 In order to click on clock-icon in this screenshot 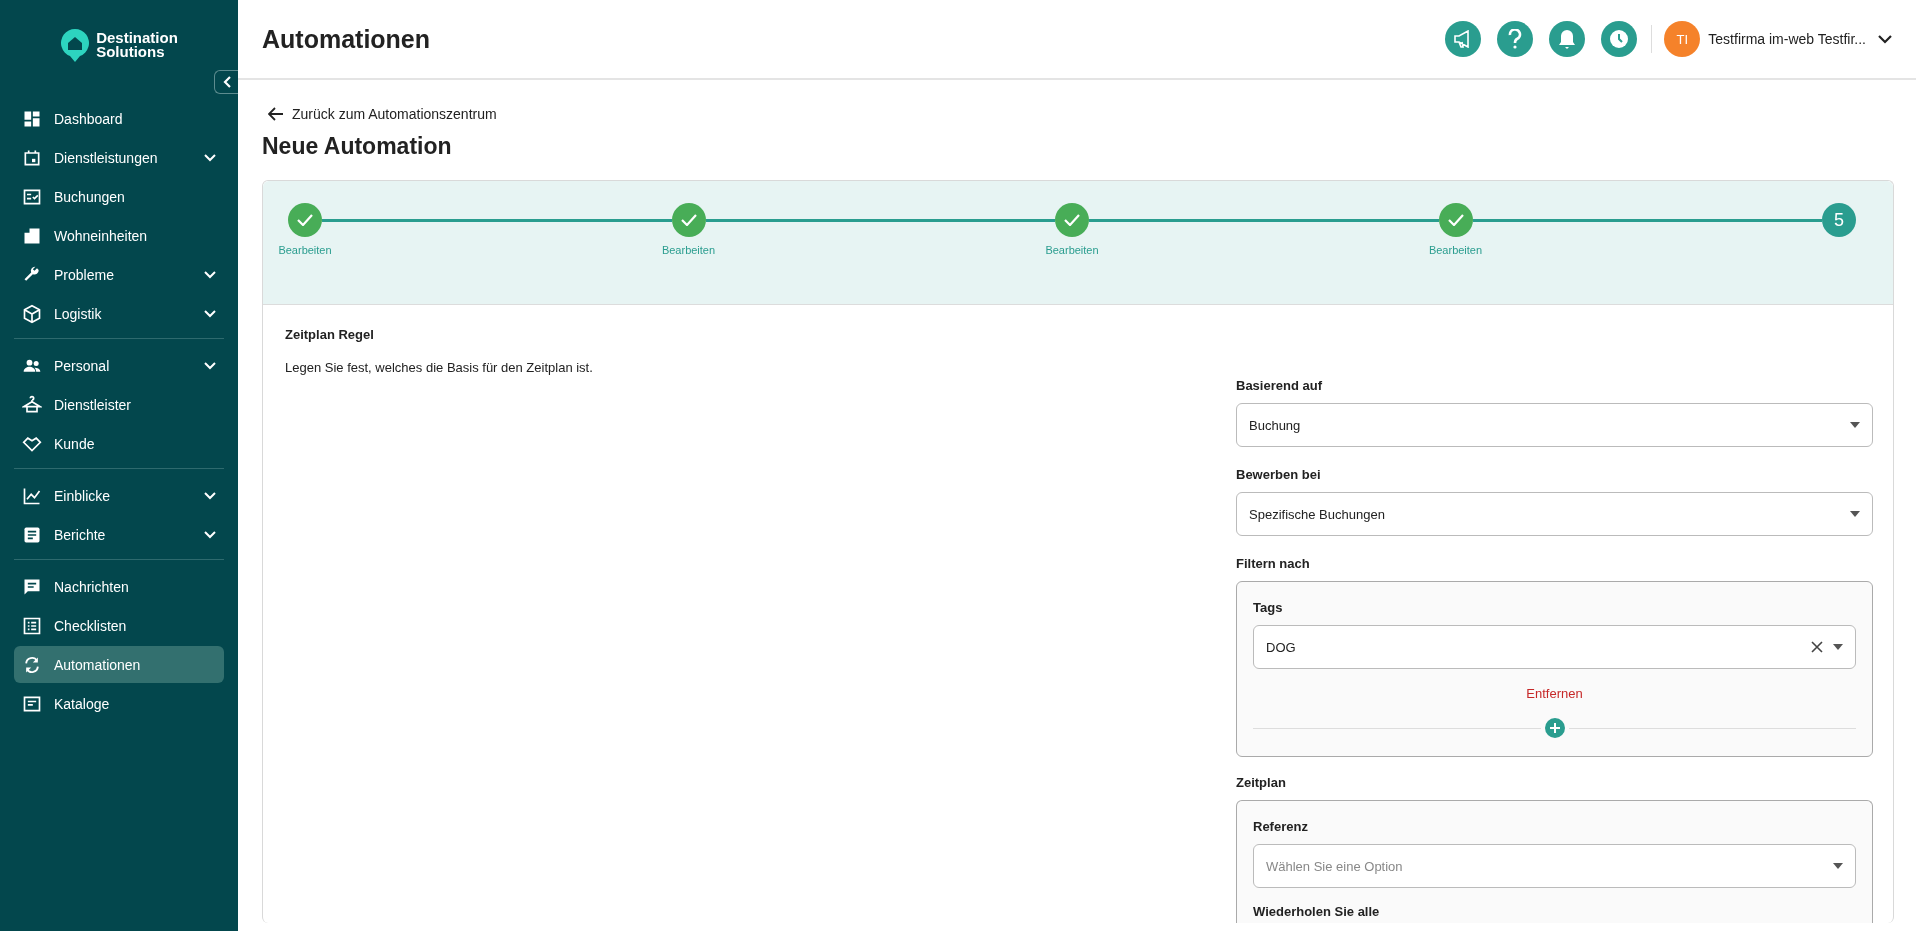, I will do `click(1619, 39)`.